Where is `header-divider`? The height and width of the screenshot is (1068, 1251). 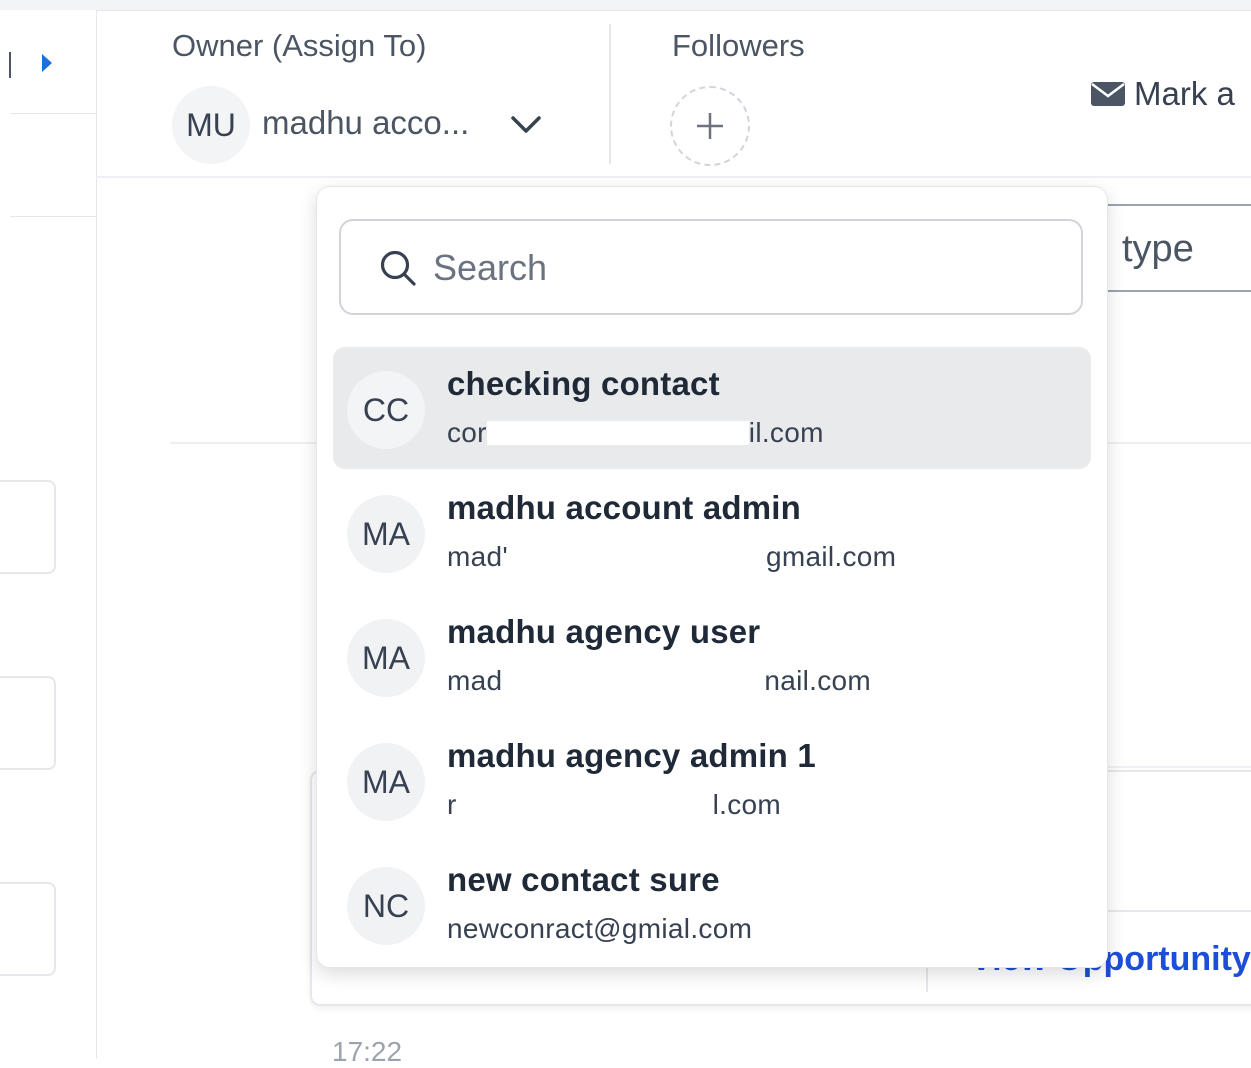 header-divider is located at coordinates (610, 94).